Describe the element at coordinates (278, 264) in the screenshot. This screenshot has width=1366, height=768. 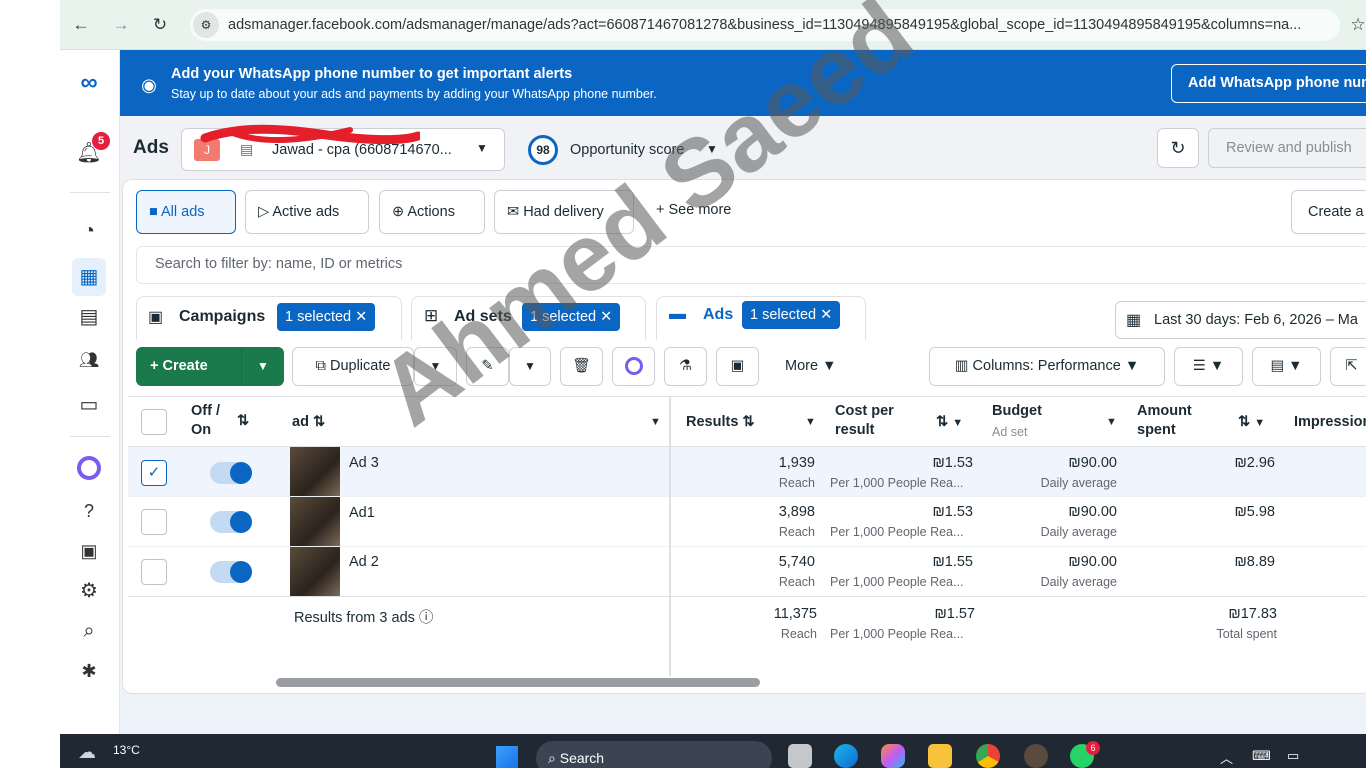
I see `search-placeholder: Search to filter by: name, ID or metrics` at that location.